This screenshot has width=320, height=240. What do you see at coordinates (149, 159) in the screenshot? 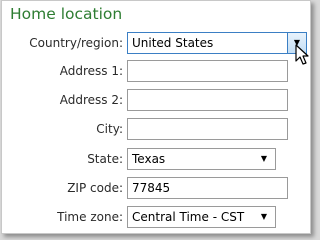
I see `state-value: Texas` at bounding box center [149, 159].